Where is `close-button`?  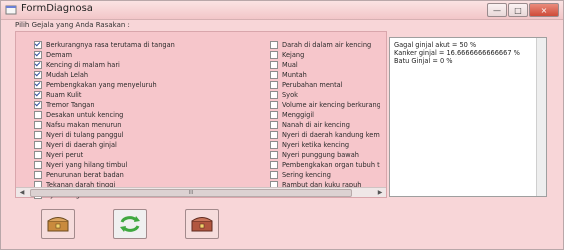 close-button is located at coordinates (202, 224).